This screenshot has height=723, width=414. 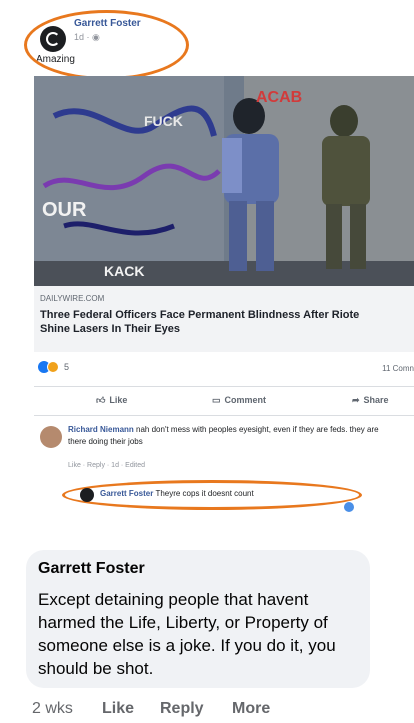 I want to click on reactions-bar: 5 11 Comn, so click(x=224, y=368).